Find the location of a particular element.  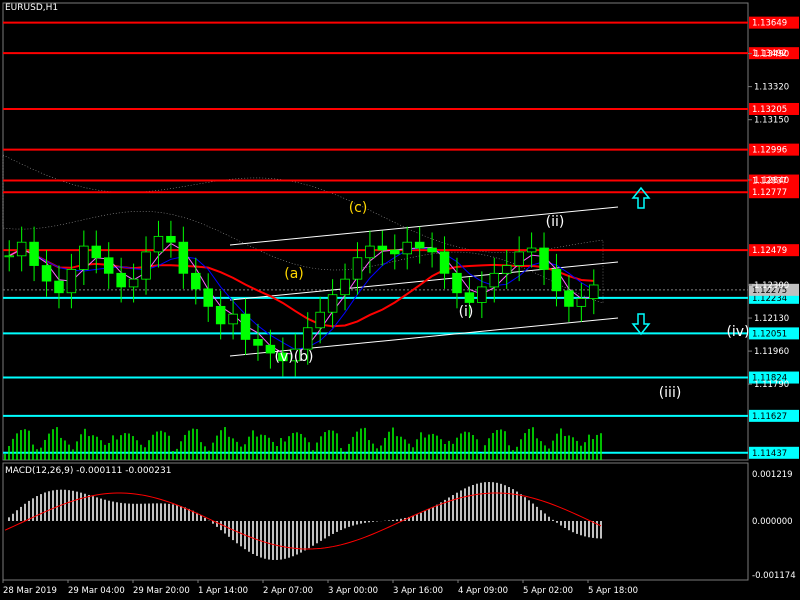

macd-signal-line is located at coordinates (303, 521).